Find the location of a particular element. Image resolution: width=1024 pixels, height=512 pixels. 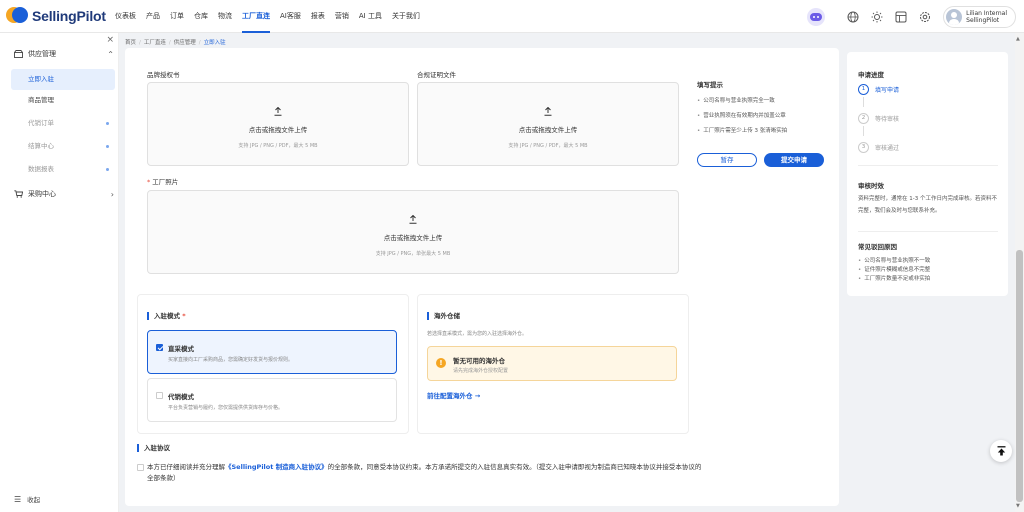

agreement-link: 《SellingPilot 制造商入驻协议》 is located at coordinates (276, 467).